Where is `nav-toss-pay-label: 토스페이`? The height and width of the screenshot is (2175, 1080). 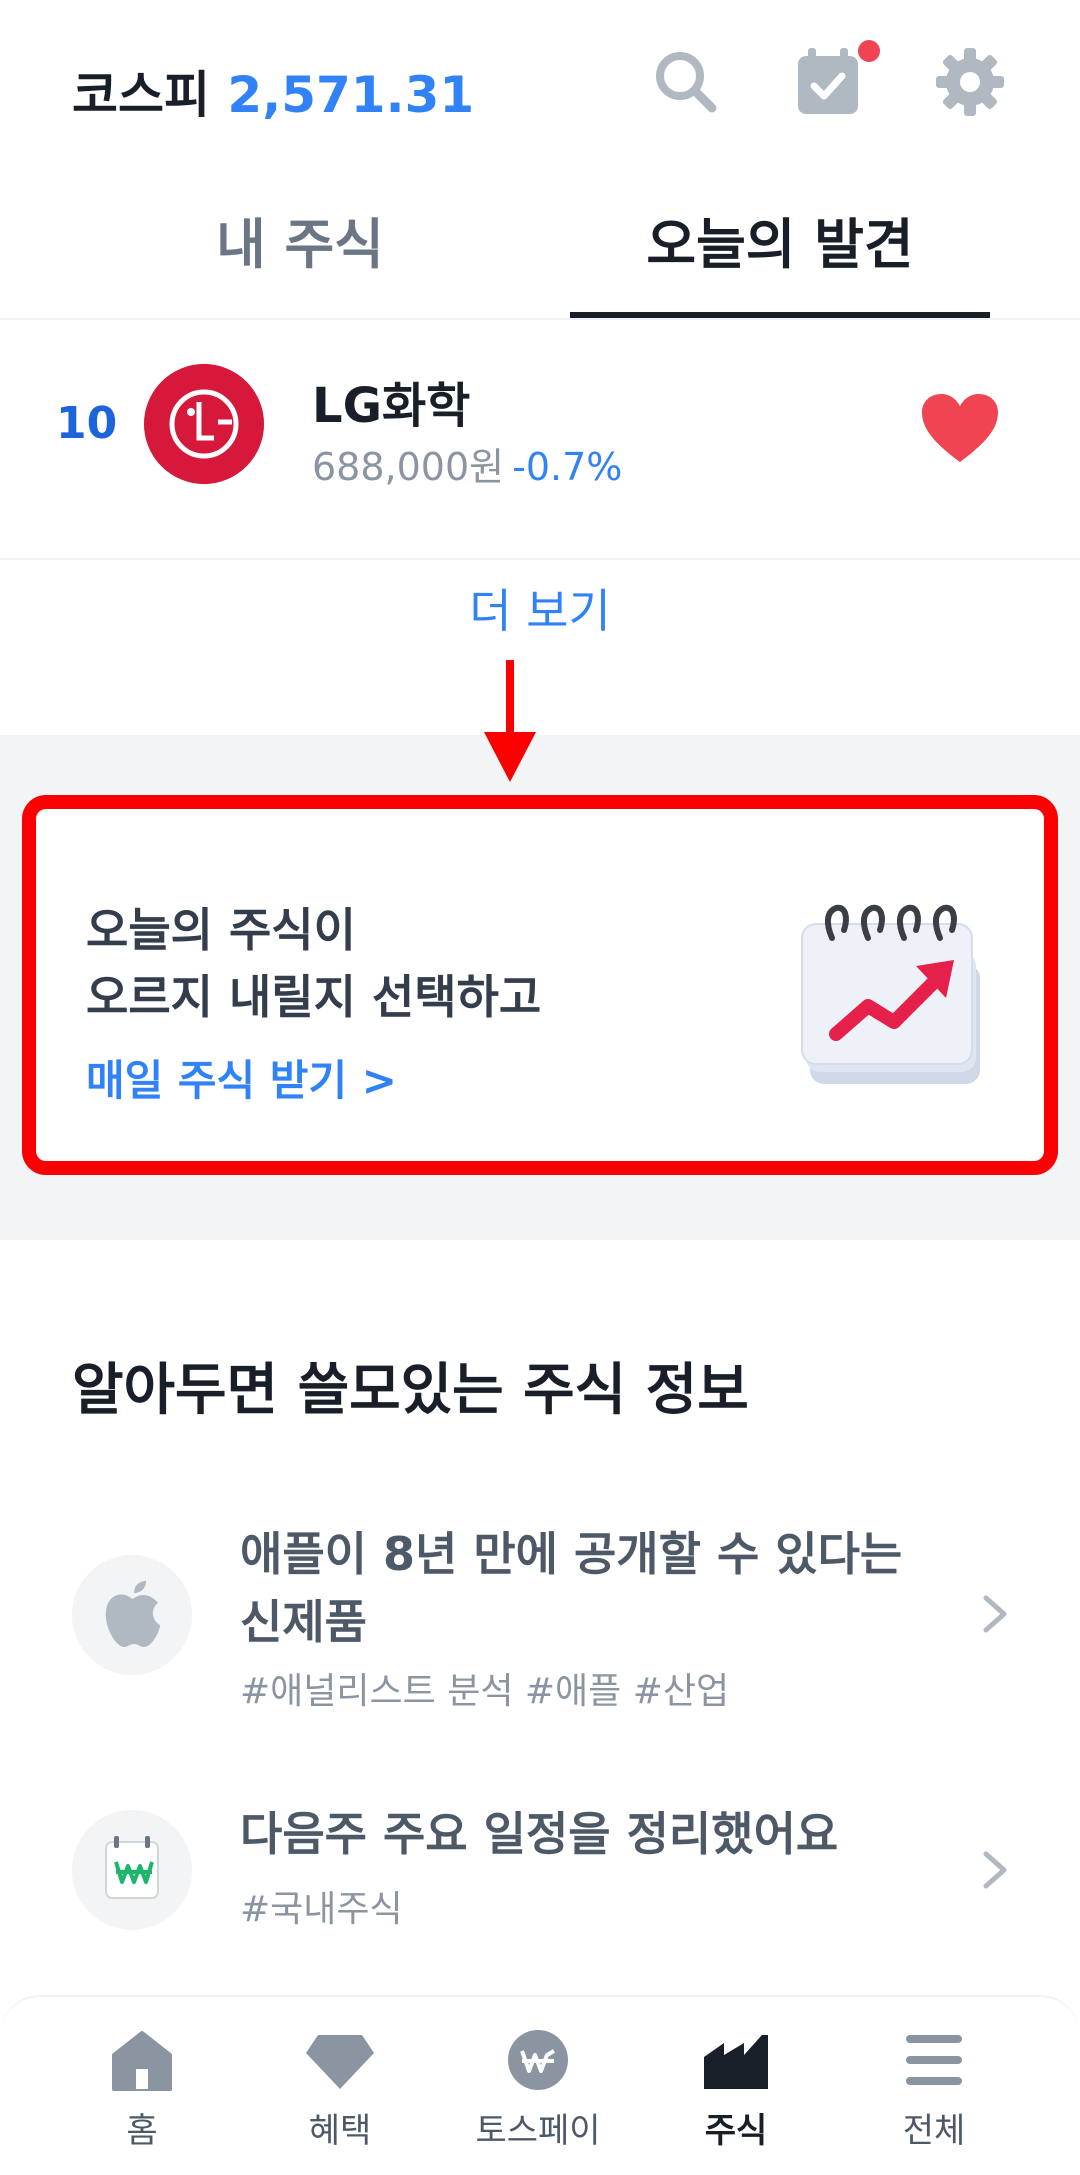 nav-toss-pay-label: 토스페이 is located at coordinates (538, 2131).